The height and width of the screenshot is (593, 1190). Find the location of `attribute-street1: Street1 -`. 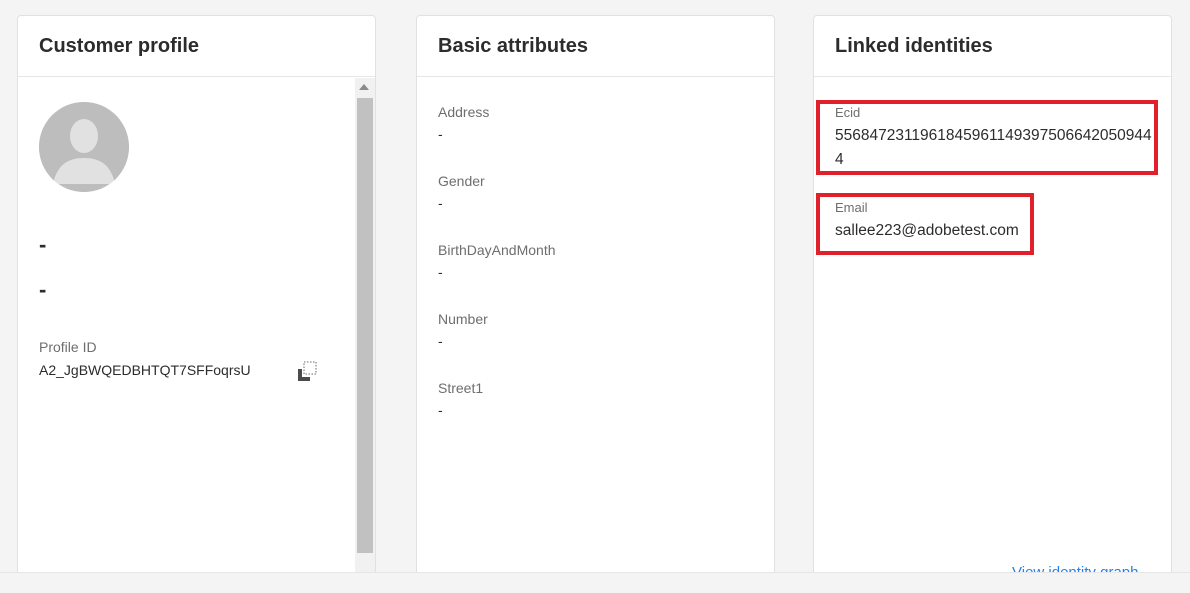

attribute-street1: Street1 - is located at coordinates (460, 399).